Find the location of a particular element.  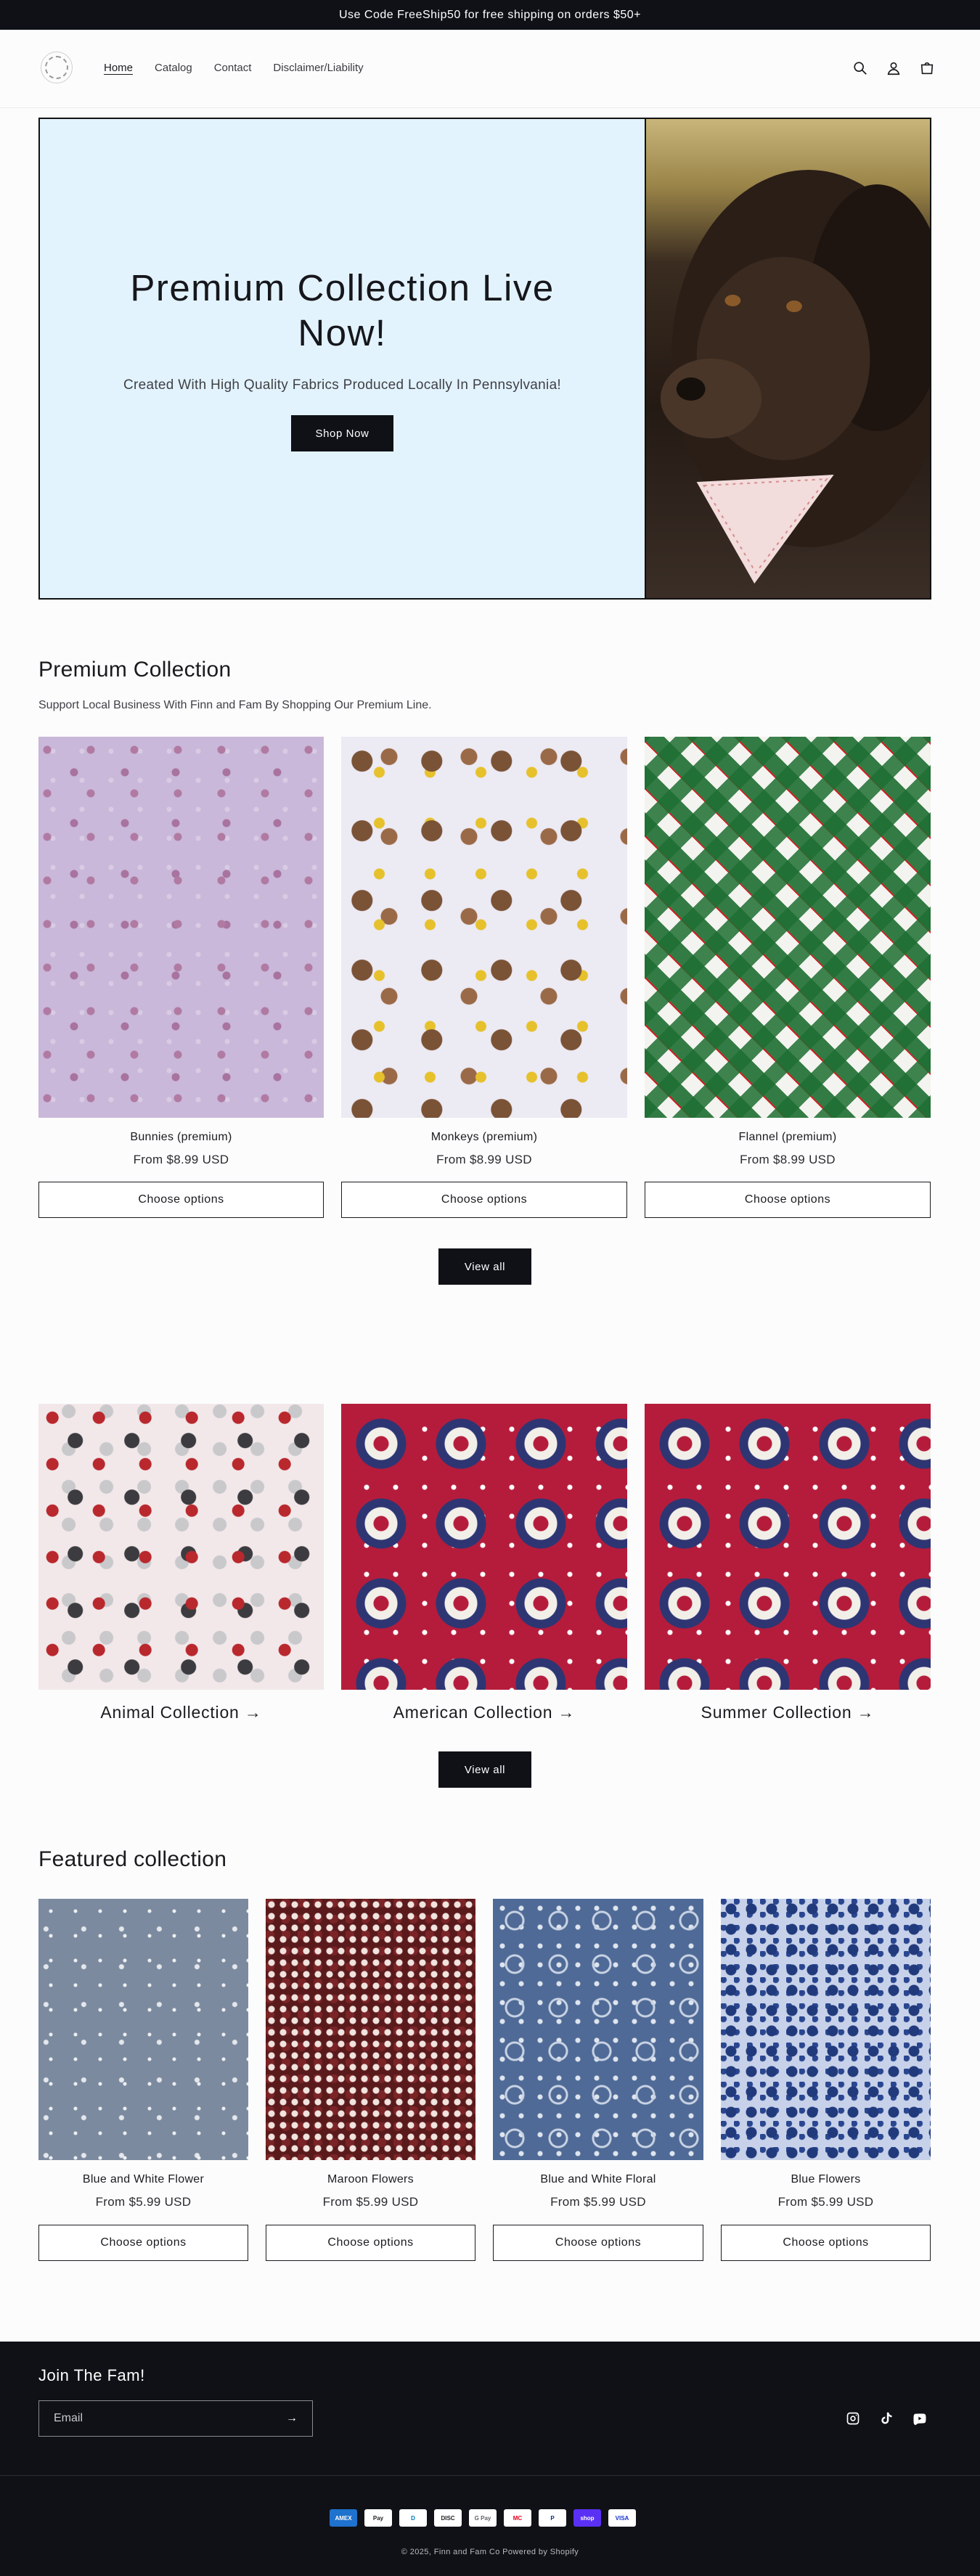

paypal-icon: P is located at coordinates (553, 2518).